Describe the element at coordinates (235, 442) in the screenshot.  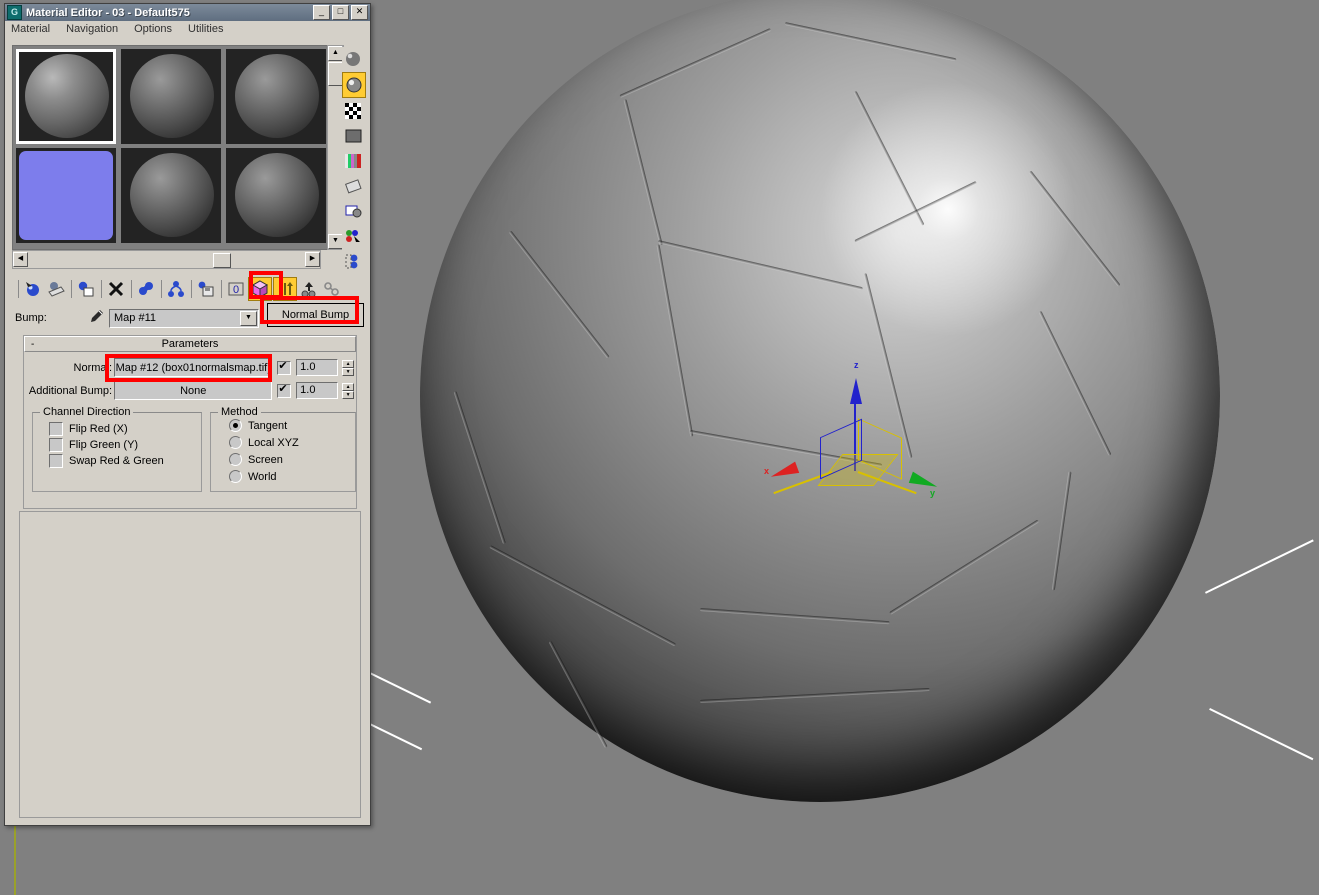
I see `method-local-xyz-radio` at that location.